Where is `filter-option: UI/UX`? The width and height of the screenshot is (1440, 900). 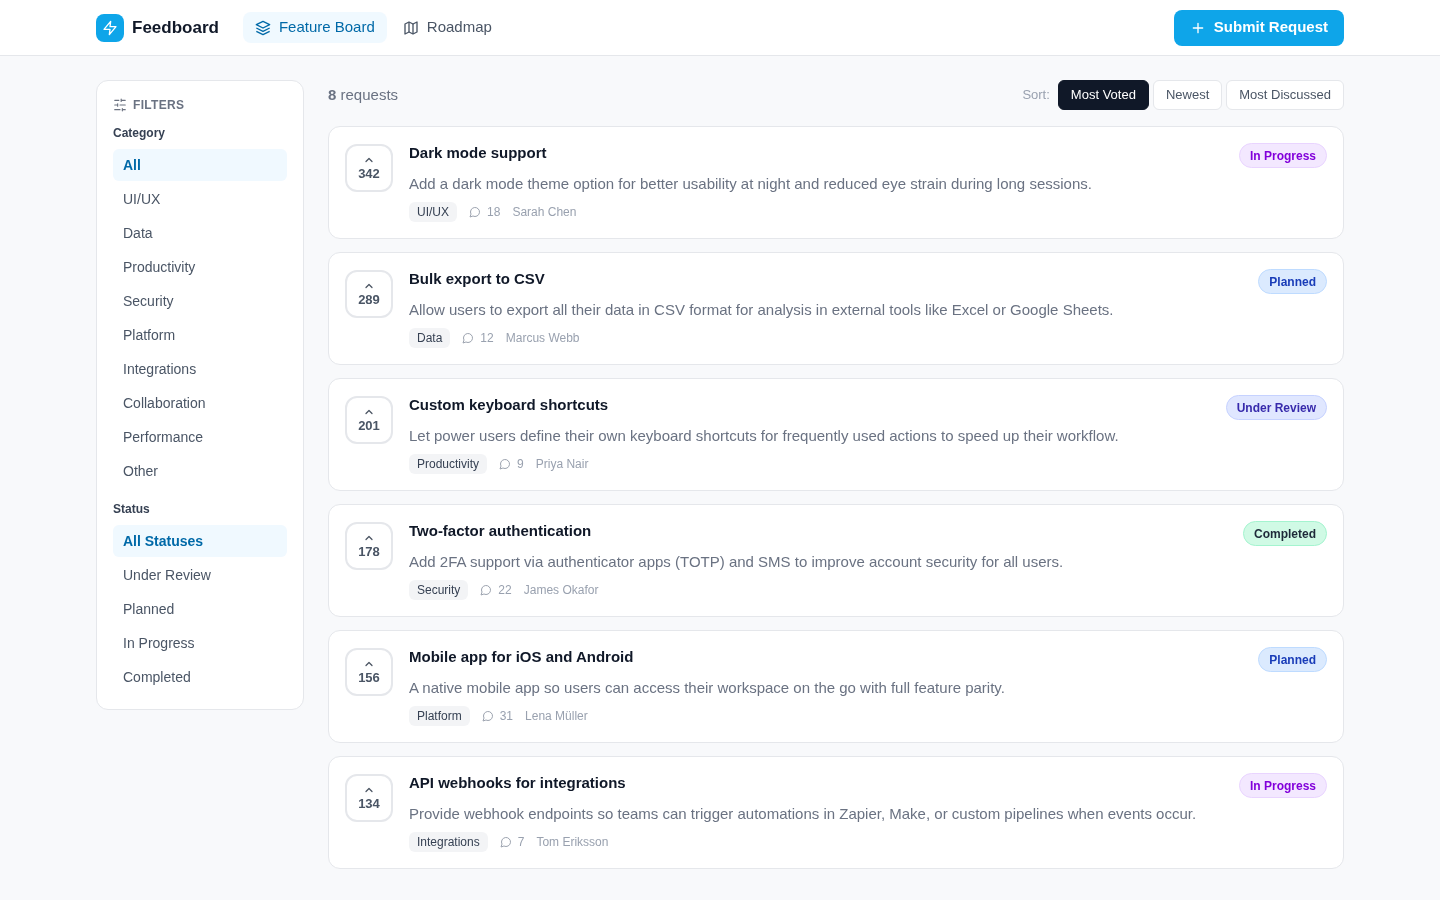 filter-option: UI/UX is located at coordinates (200, 199).